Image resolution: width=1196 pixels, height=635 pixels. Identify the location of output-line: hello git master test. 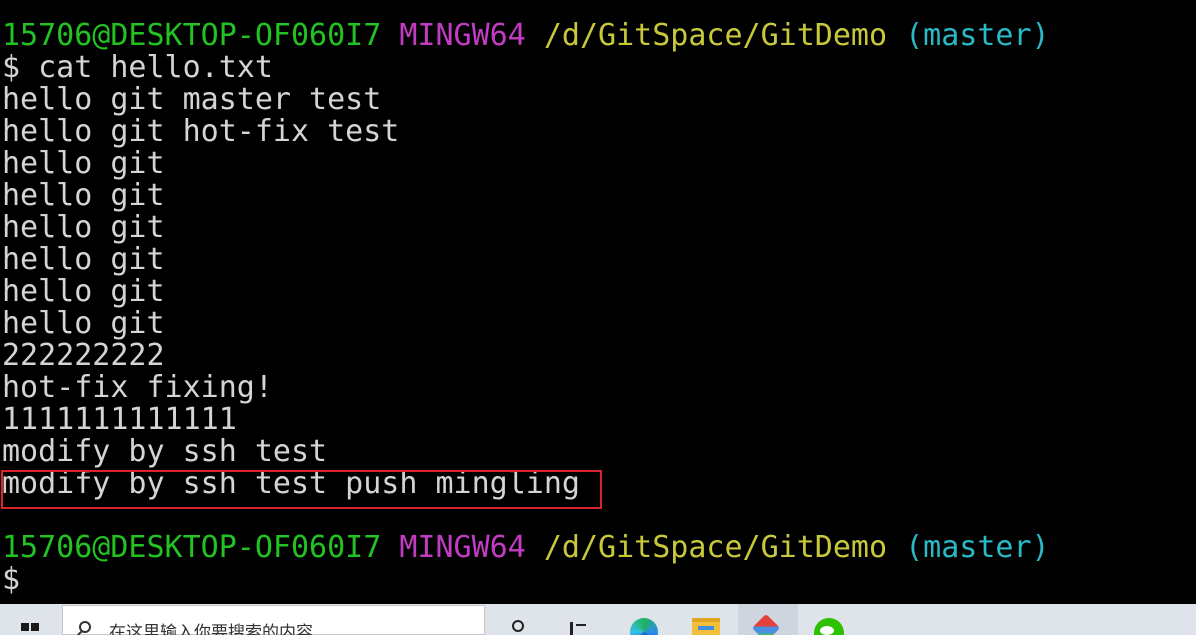
(192, 99).